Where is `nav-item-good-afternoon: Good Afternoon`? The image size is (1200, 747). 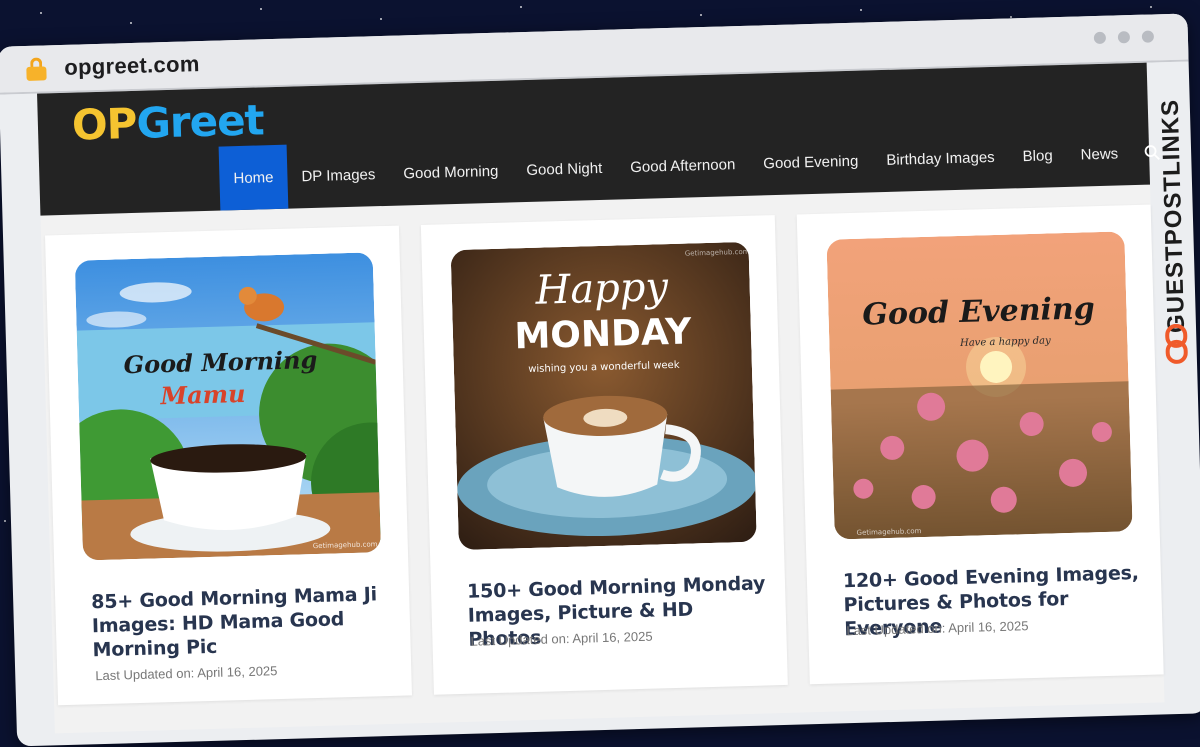 nav-item-good-afternoon: Good Afternoon is located at coordinates (682, 166).